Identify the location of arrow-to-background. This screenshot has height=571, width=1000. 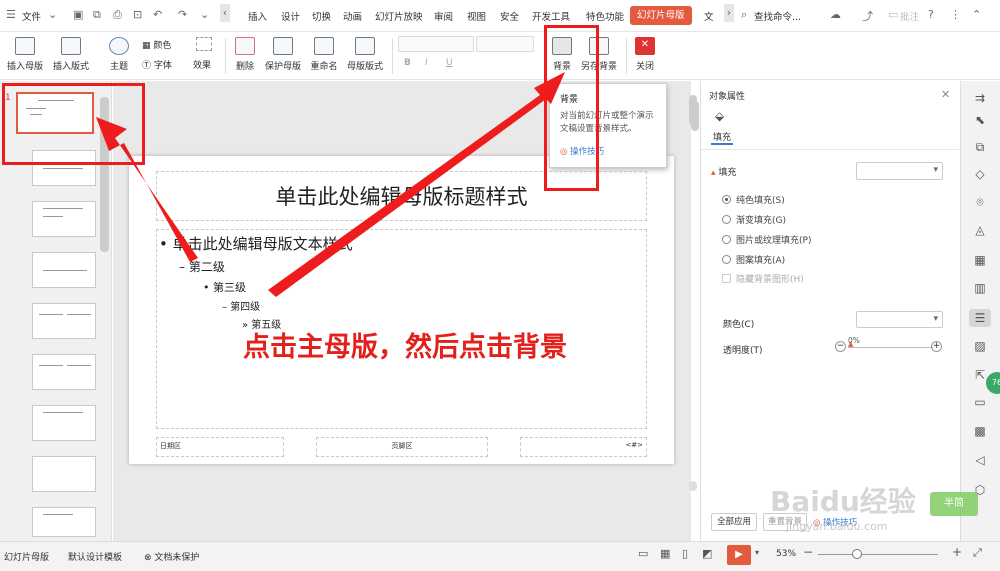
(416, 184).